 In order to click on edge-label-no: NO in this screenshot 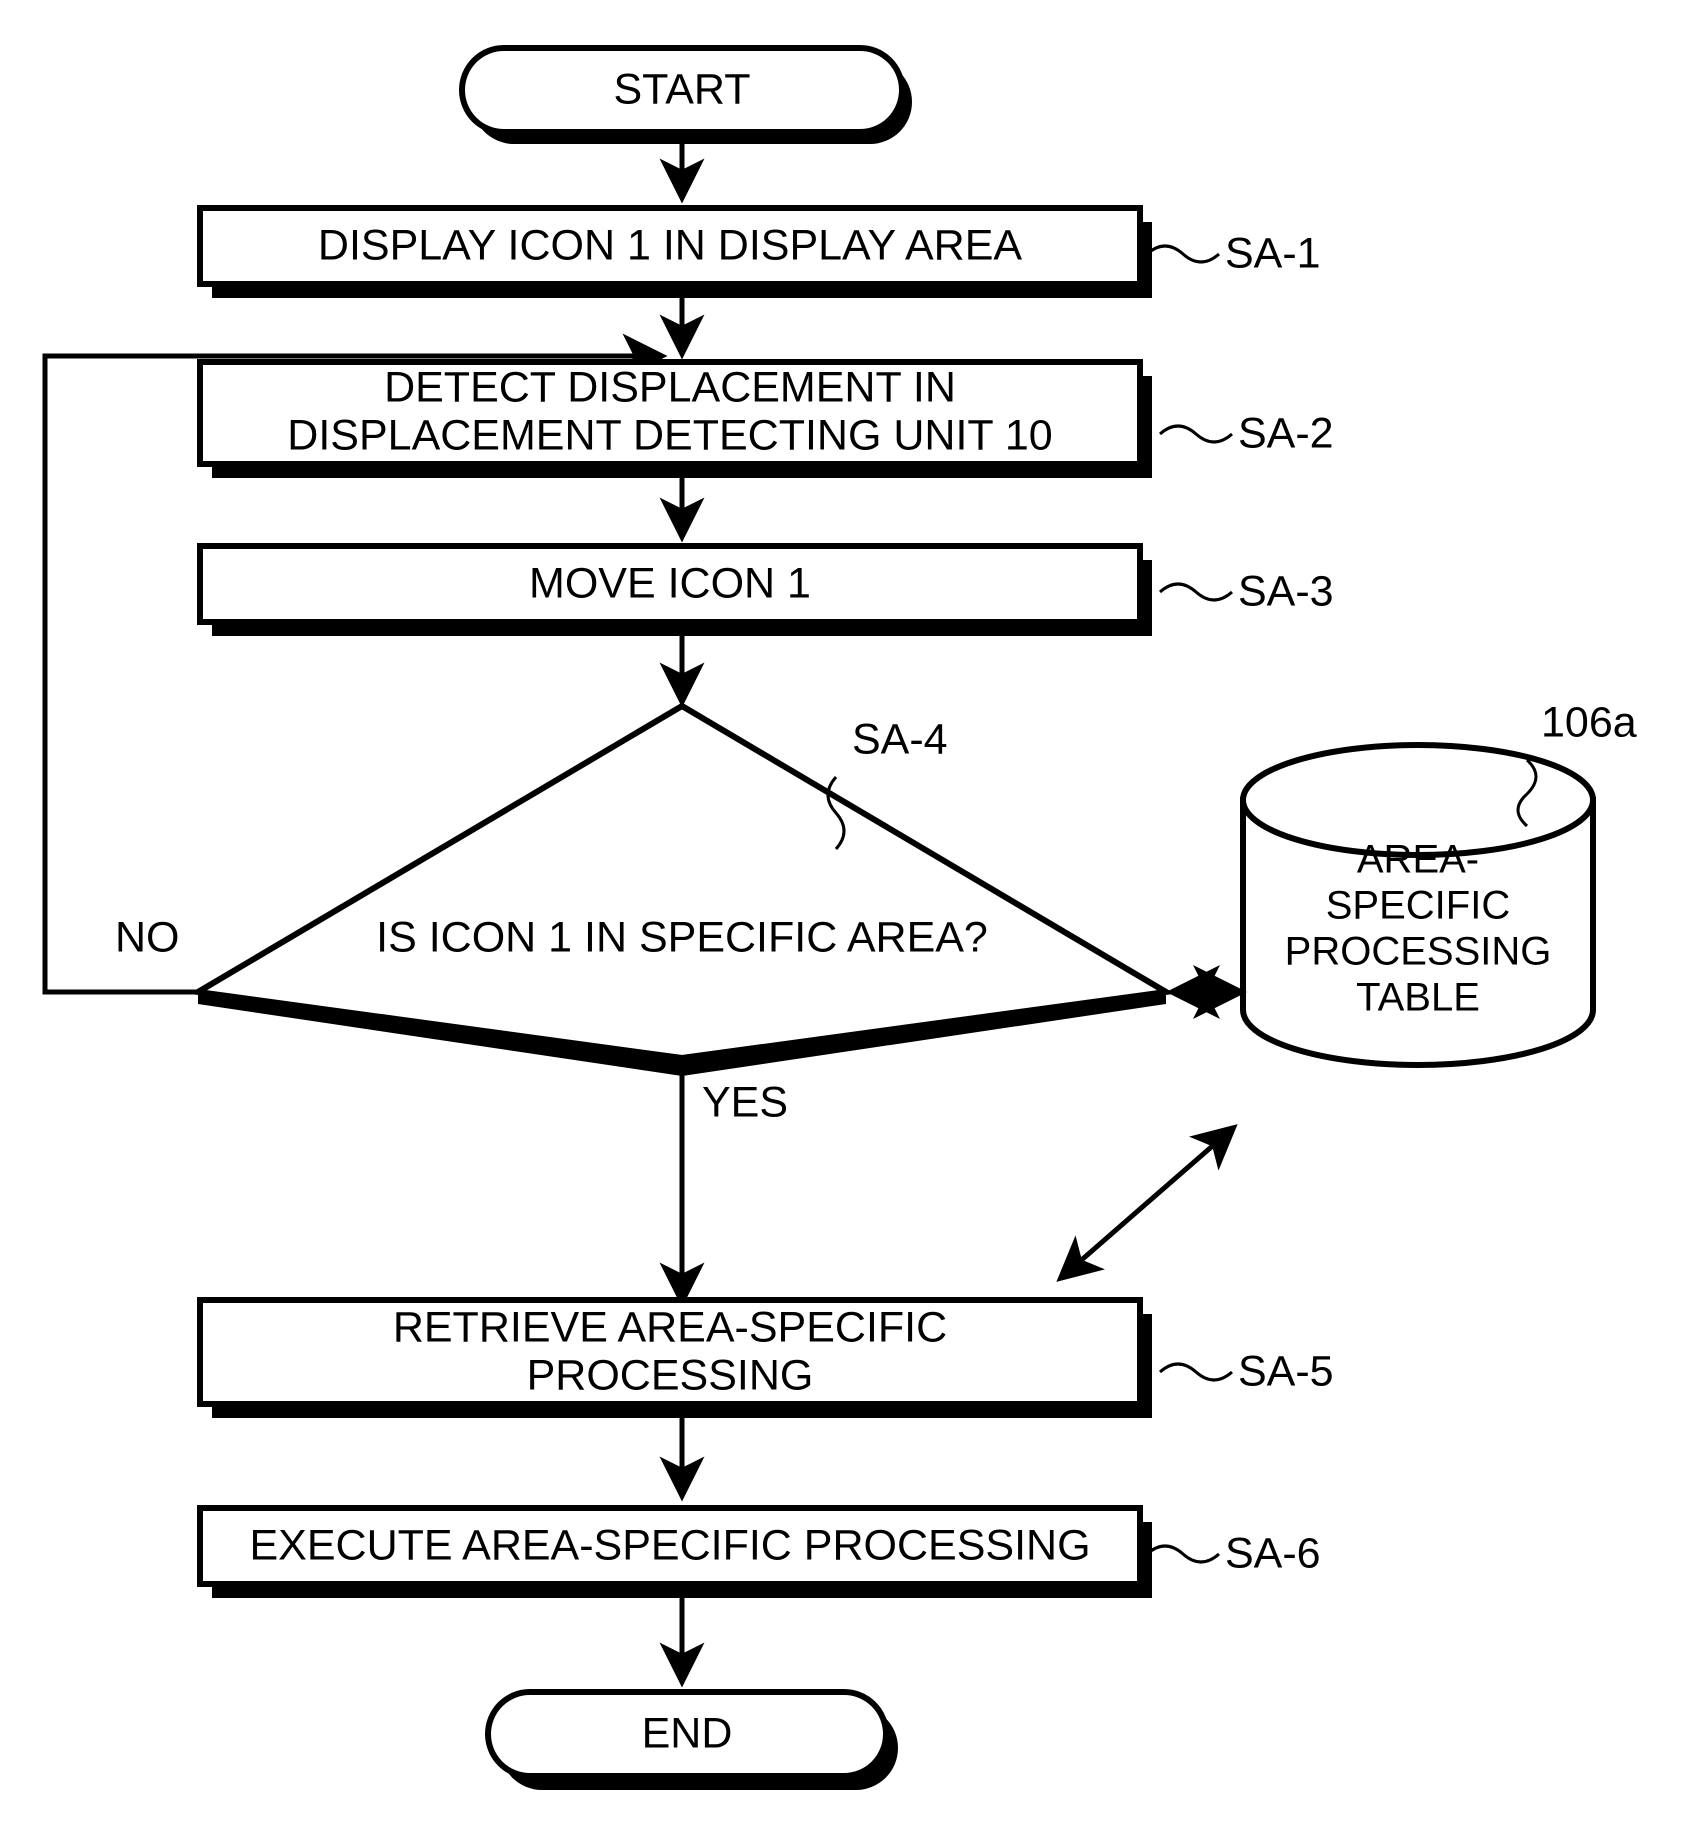, I will do `click(147, 937)`.